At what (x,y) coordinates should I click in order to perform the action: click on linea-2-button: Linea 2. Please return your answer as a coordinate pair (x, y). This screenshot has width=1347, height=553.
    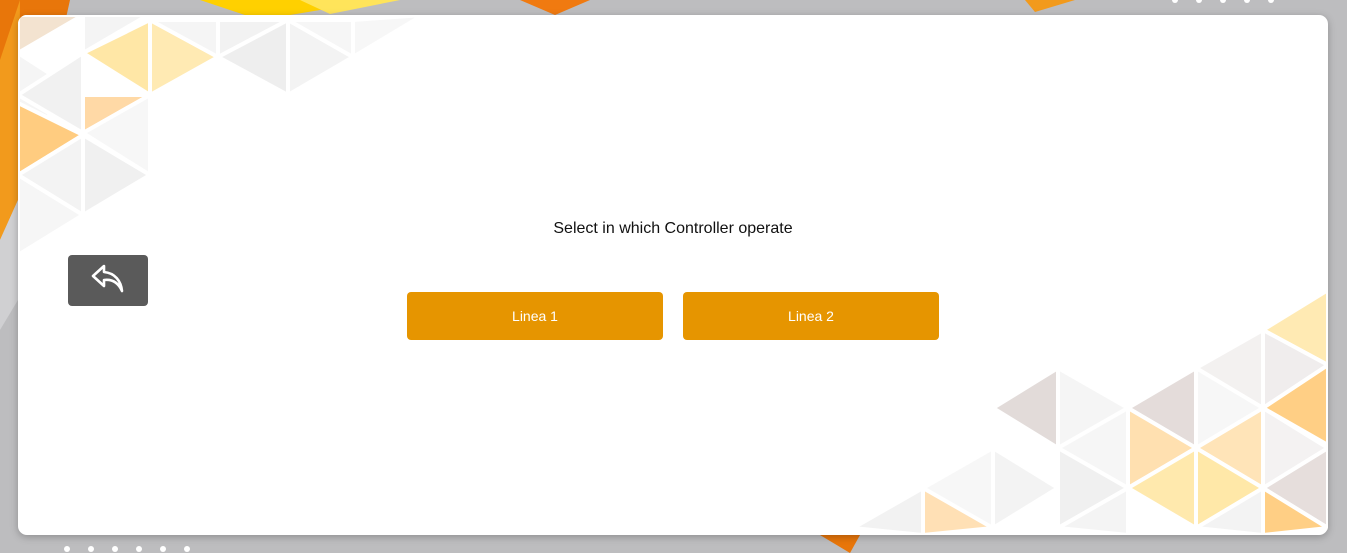
    Looking at the image, I should click on (811, 316).